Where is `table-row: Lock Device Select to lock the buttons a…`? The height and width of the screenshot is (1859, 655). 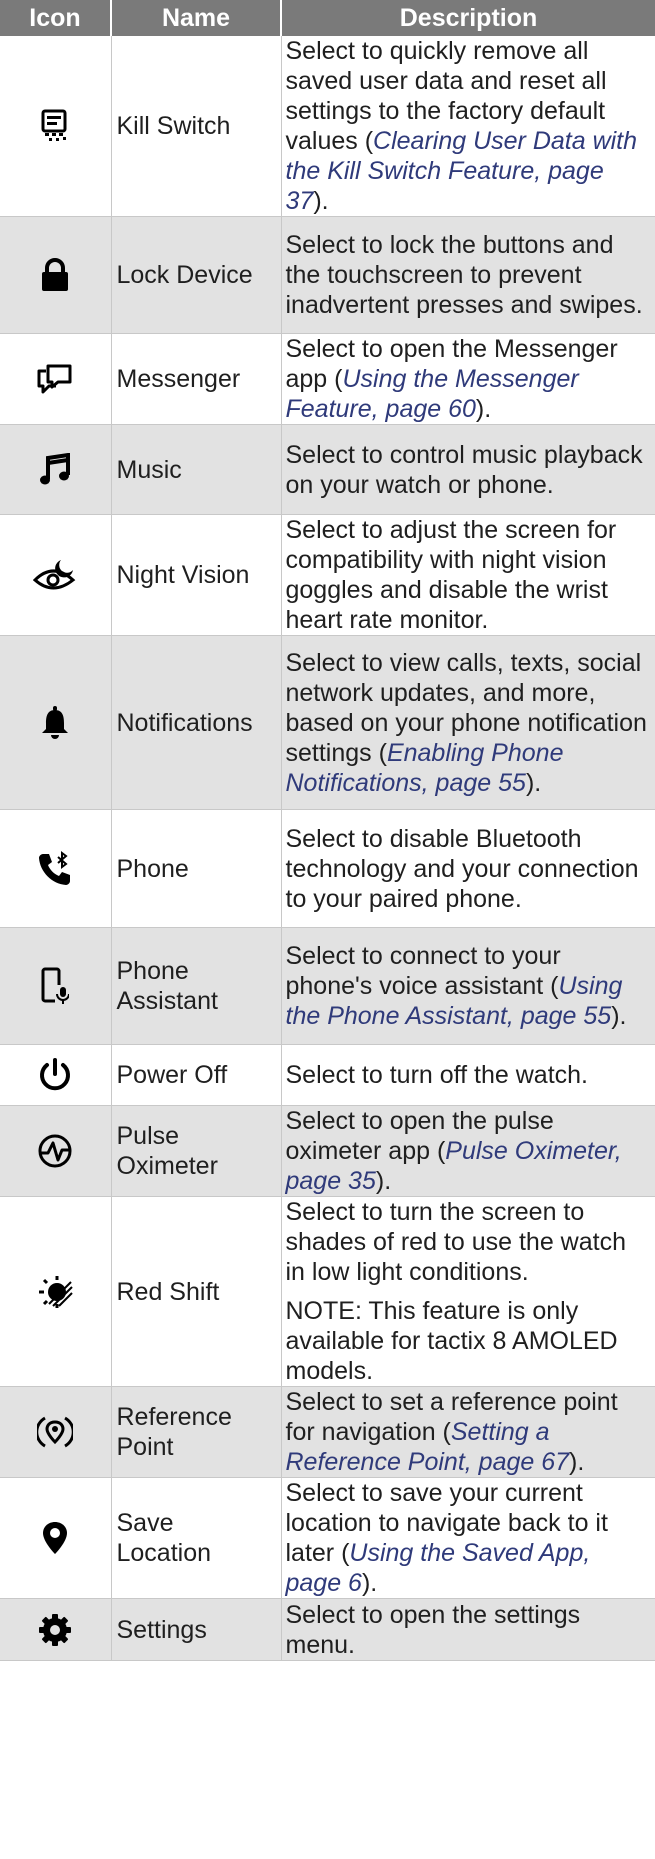 table-row: Lock Device Select to lock the buttons a… is located at coordinates (327, 275).